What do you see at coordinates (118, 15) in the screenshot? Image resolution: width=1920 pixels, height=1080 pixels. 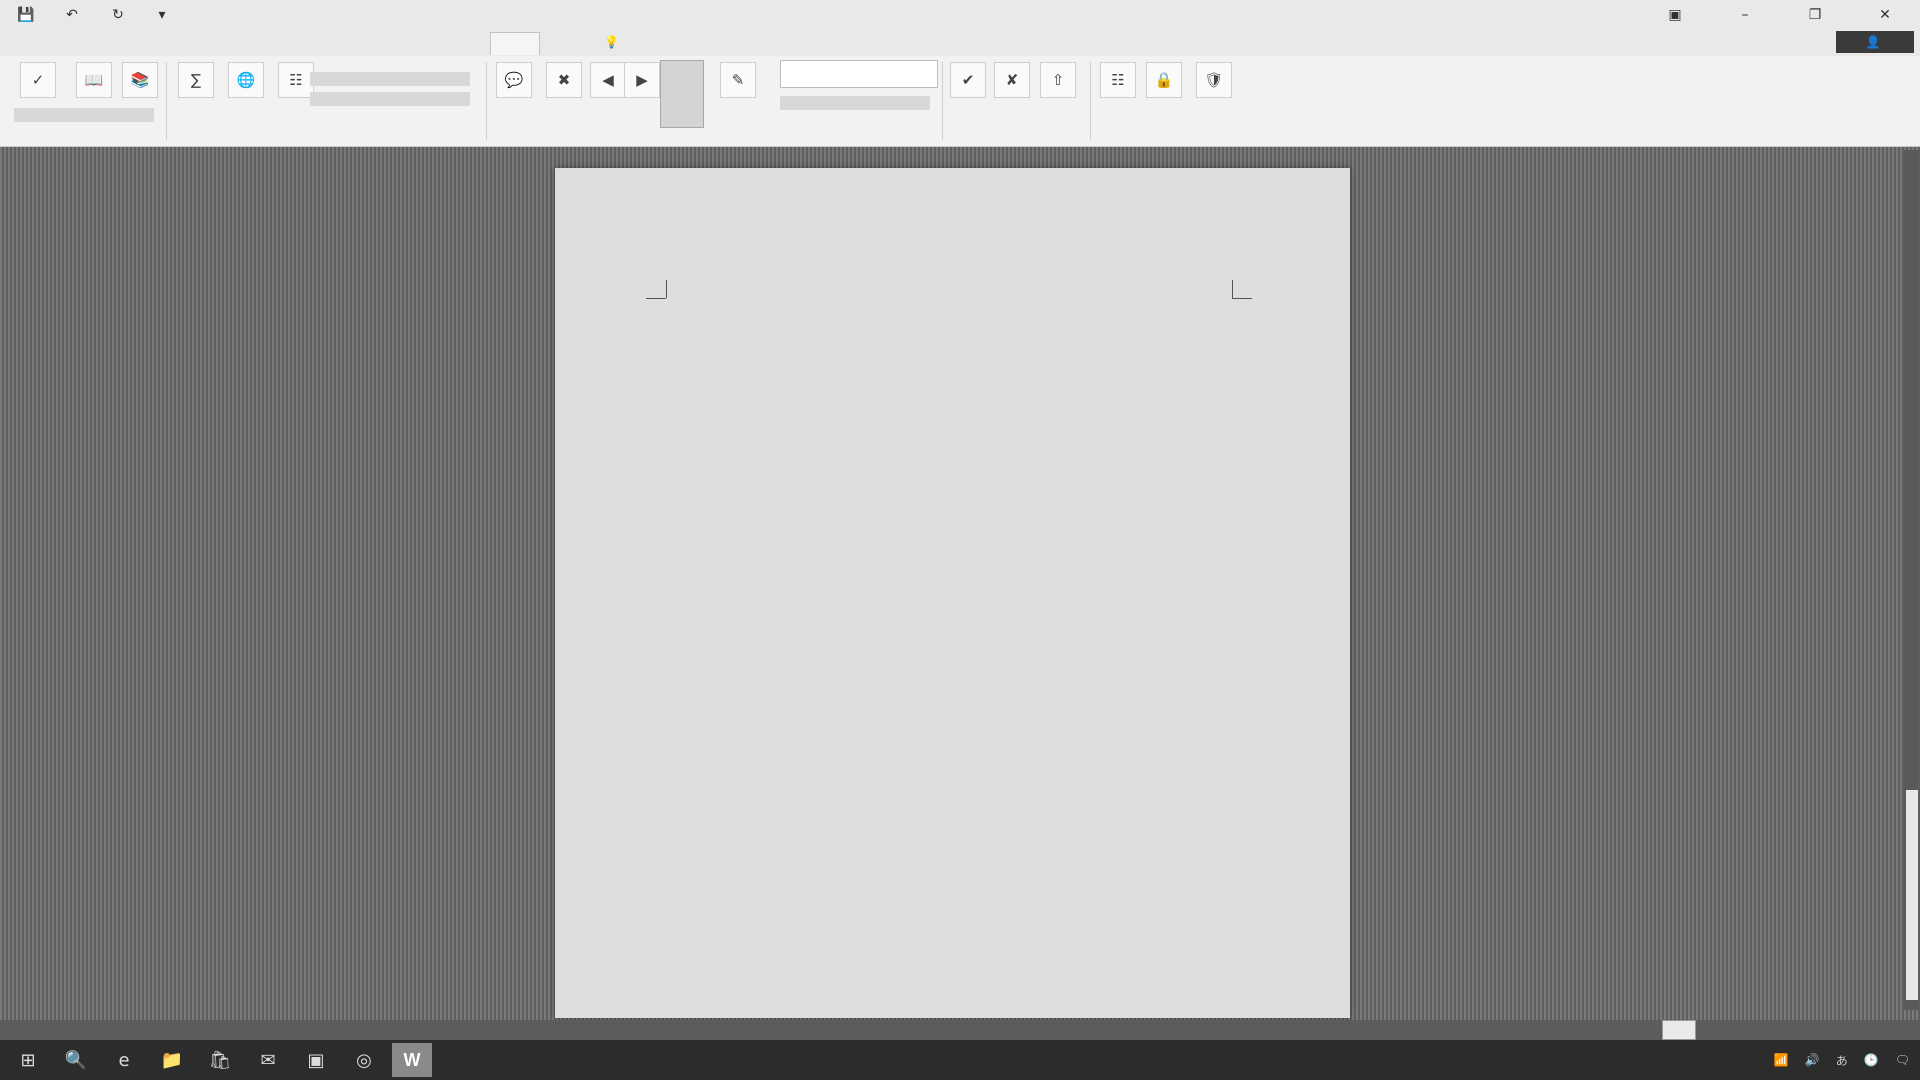 I see `redo-icon: ↻` at bounding box center [118, 15].